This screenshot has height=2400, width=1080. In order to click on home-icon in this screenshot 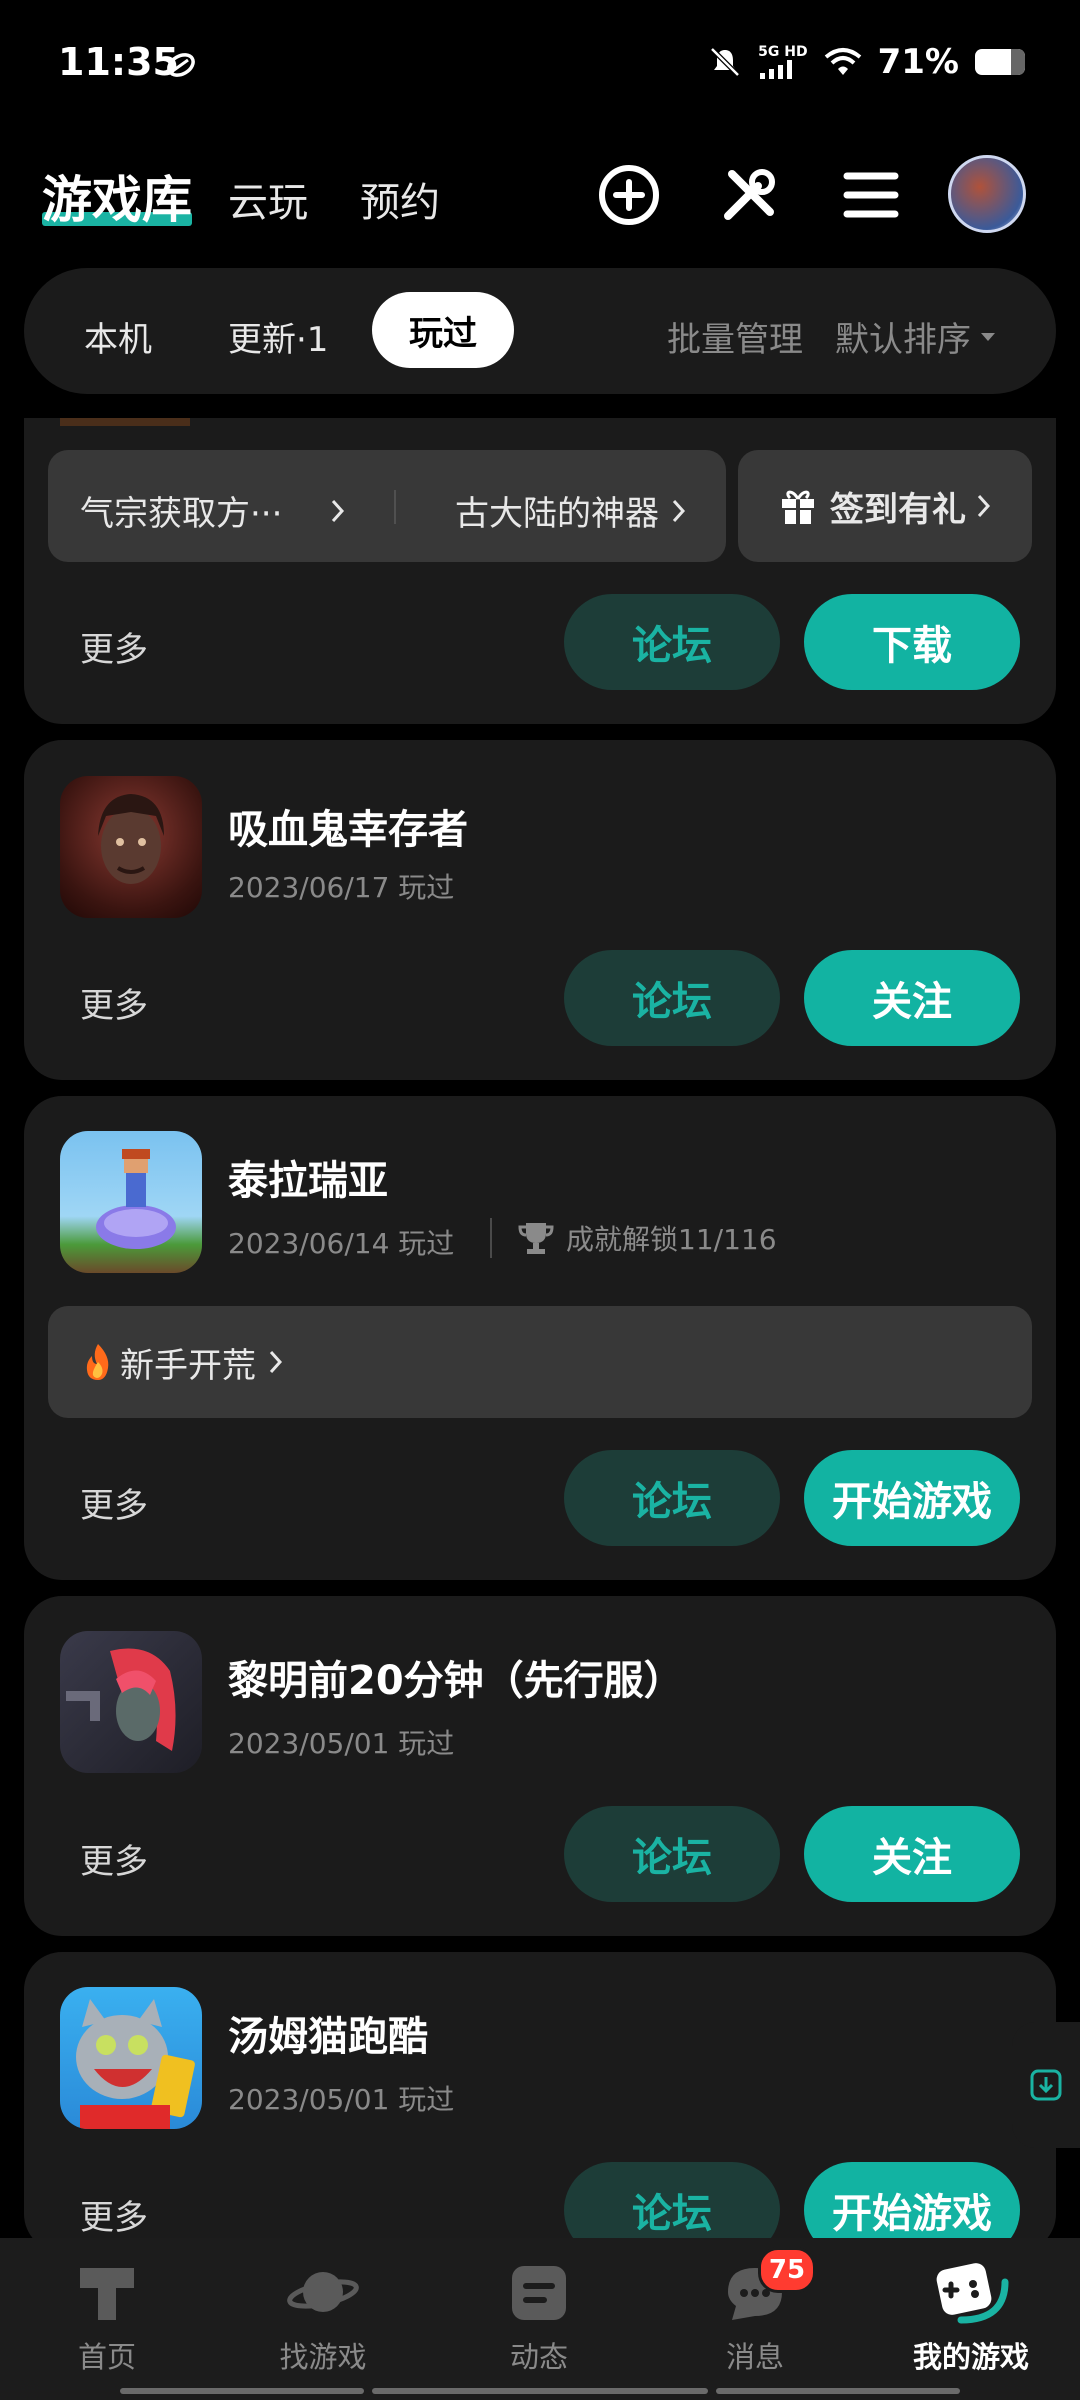, I will do `click(107, 2294)`.